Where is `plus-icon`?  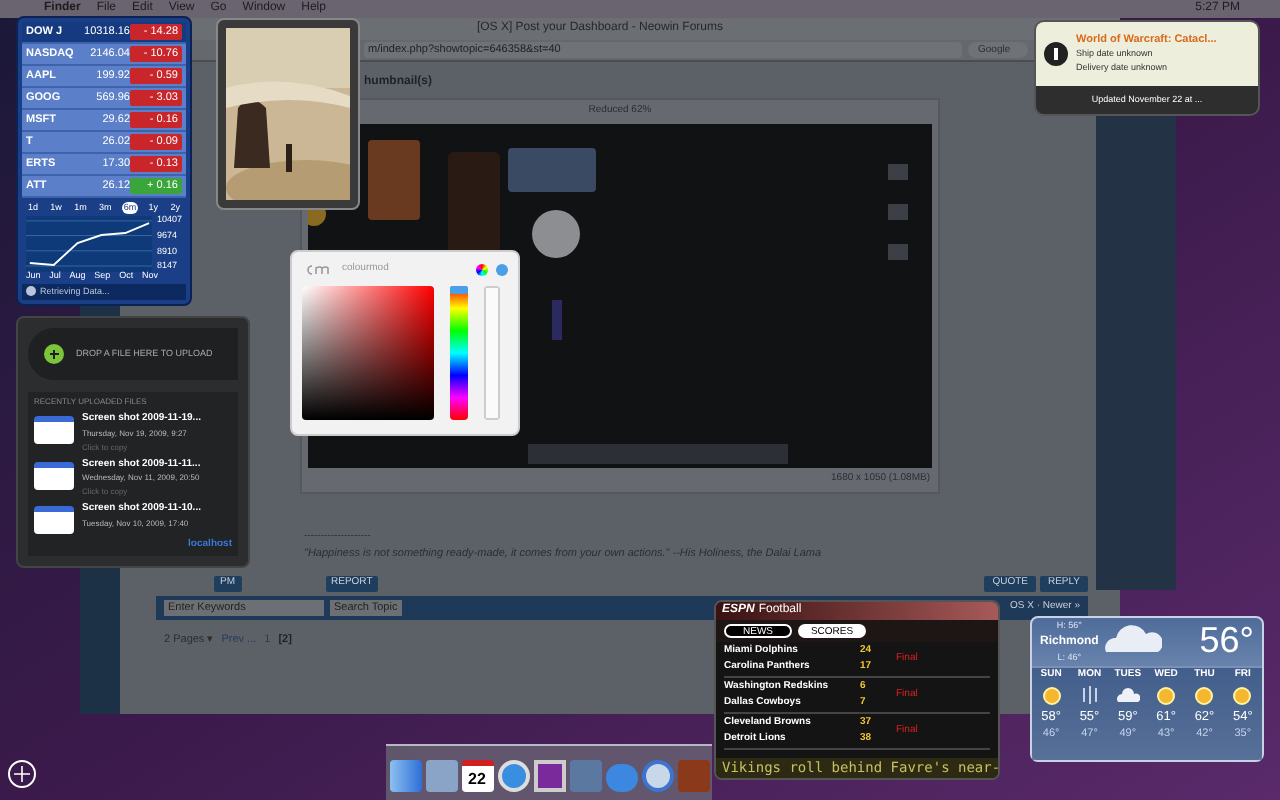
plus-icon is located at coordinates (54, 354).